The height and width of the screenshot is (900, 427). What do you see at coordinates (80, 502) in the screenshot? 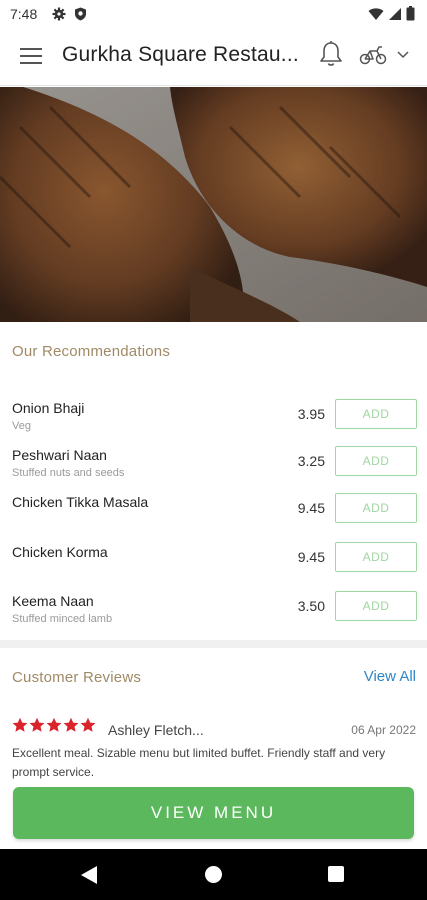
I see `item-name: Chicken Tikka Masala` at bounding box center [80, 502].